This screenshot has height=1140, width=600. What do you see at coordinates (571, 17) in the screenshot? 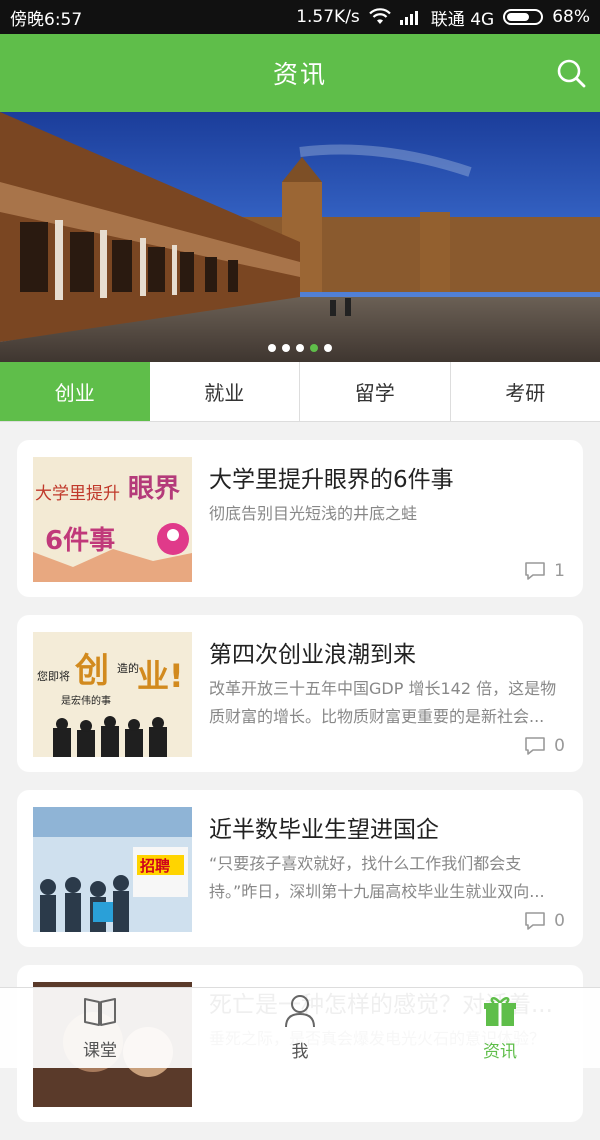
I see `battery-percent: 68%` at bounding box center [571, 17].